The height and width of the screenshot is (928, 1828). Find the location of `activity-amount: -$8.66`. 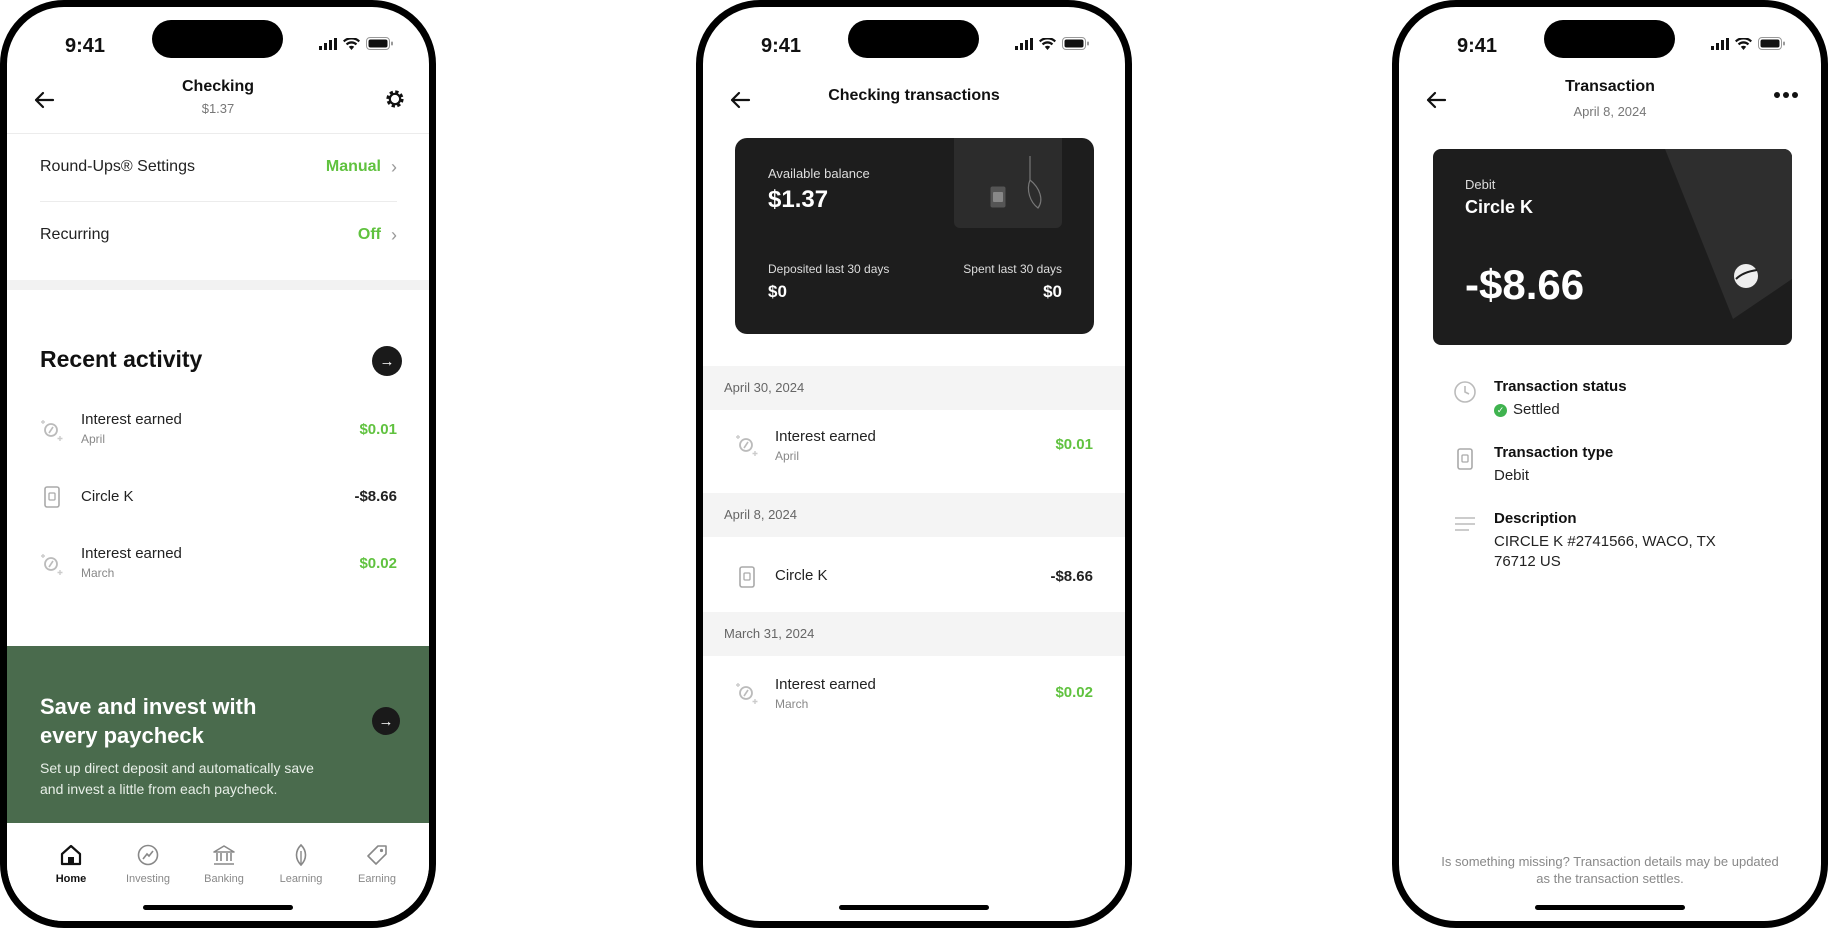

activity-amount: -$8.66 is located at coordinates (375, 496).